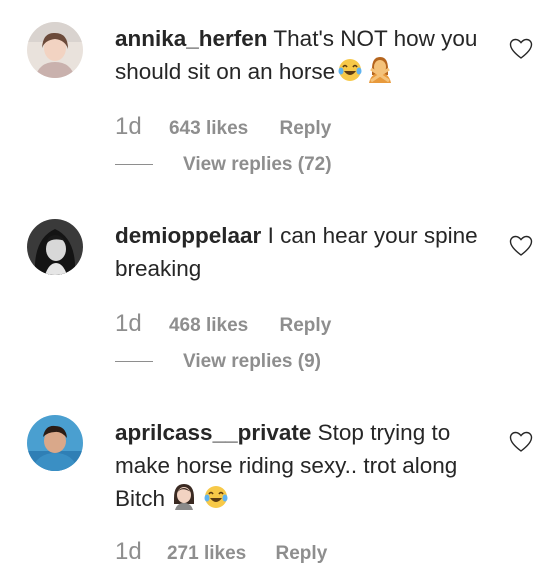 Image resolution: width=542 pixels, height=582 pixels. I want to click on comment-meta: 1d 271 likes Reply, so click(221, 552).